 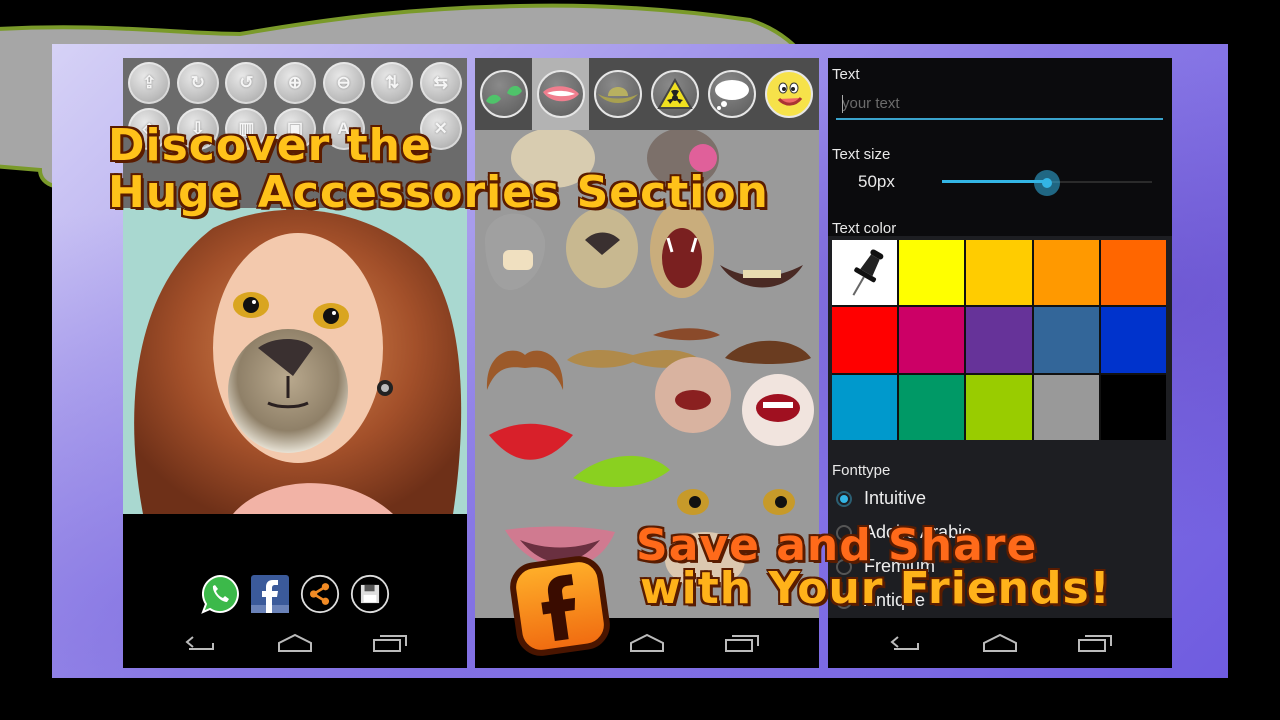 I want to click on share-icon, so click(x=320, y=594).